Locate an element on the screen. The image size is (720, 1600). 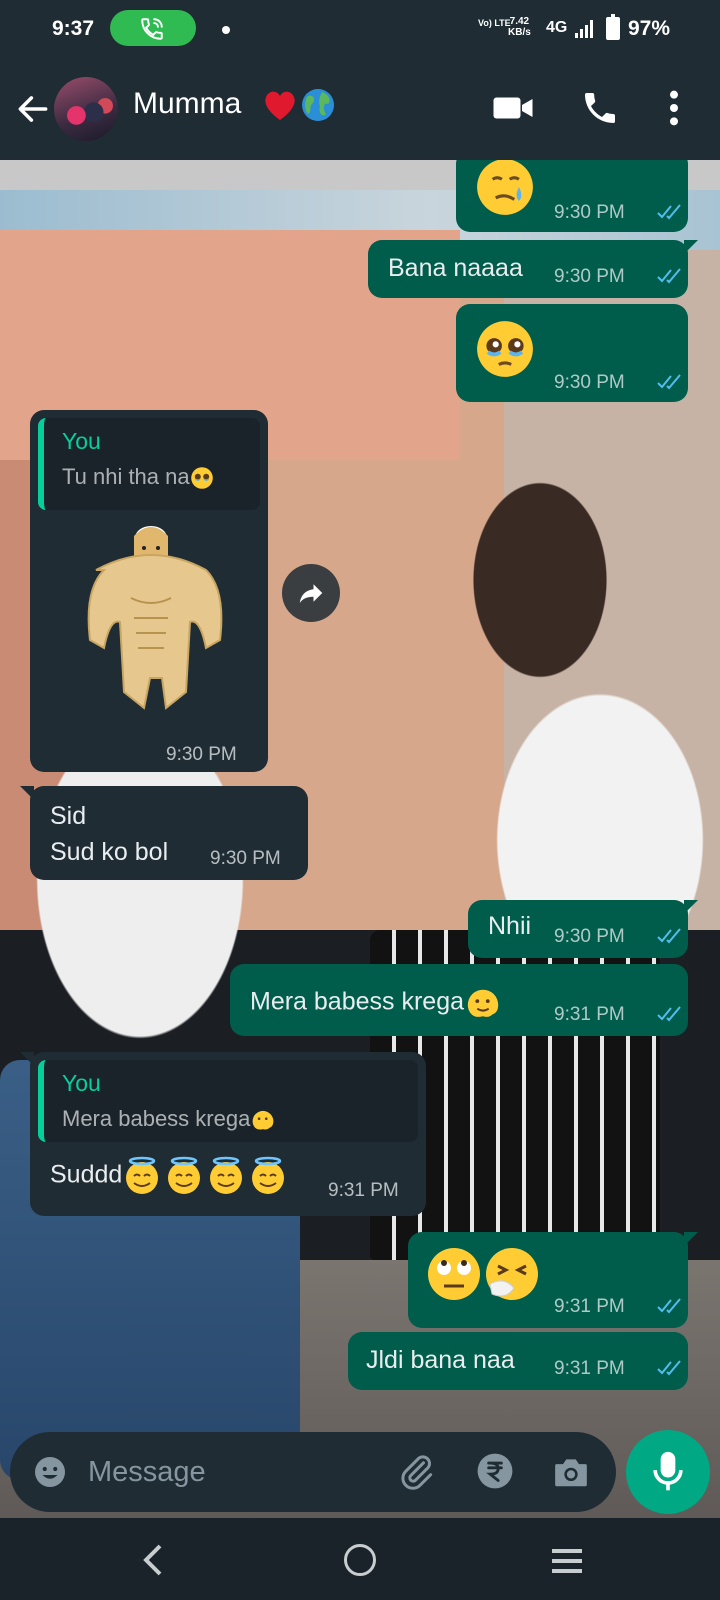
message-text: Suddd is located at coordinates (170, 1176).